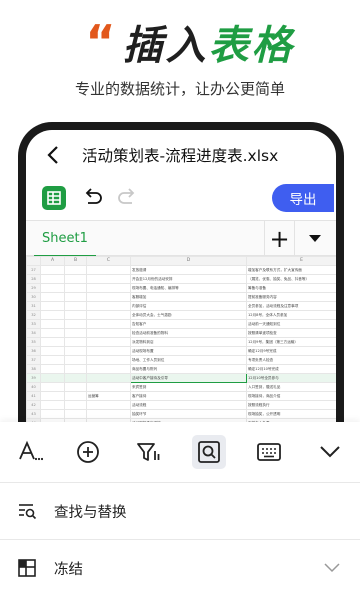  Describe the element at coordinates (314, 239) in the screenshot. I see `sheet-menu-icon` at that location.